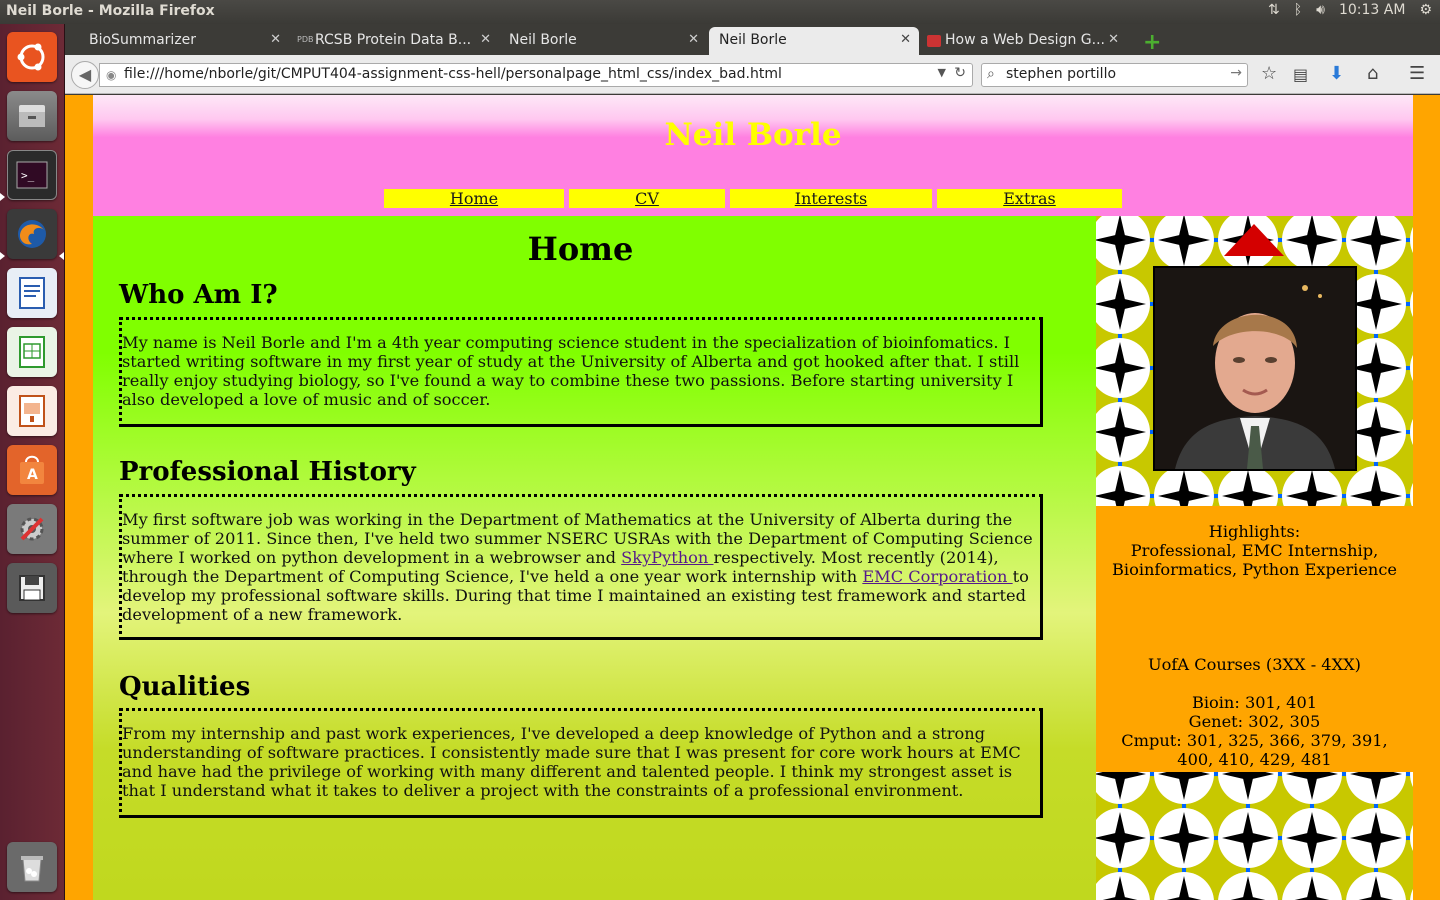 This screenshot has width=1440, height=900. I want to click on tab-rcsb: PDB RCSB Protein Data B... ✕, so click(395, 41).